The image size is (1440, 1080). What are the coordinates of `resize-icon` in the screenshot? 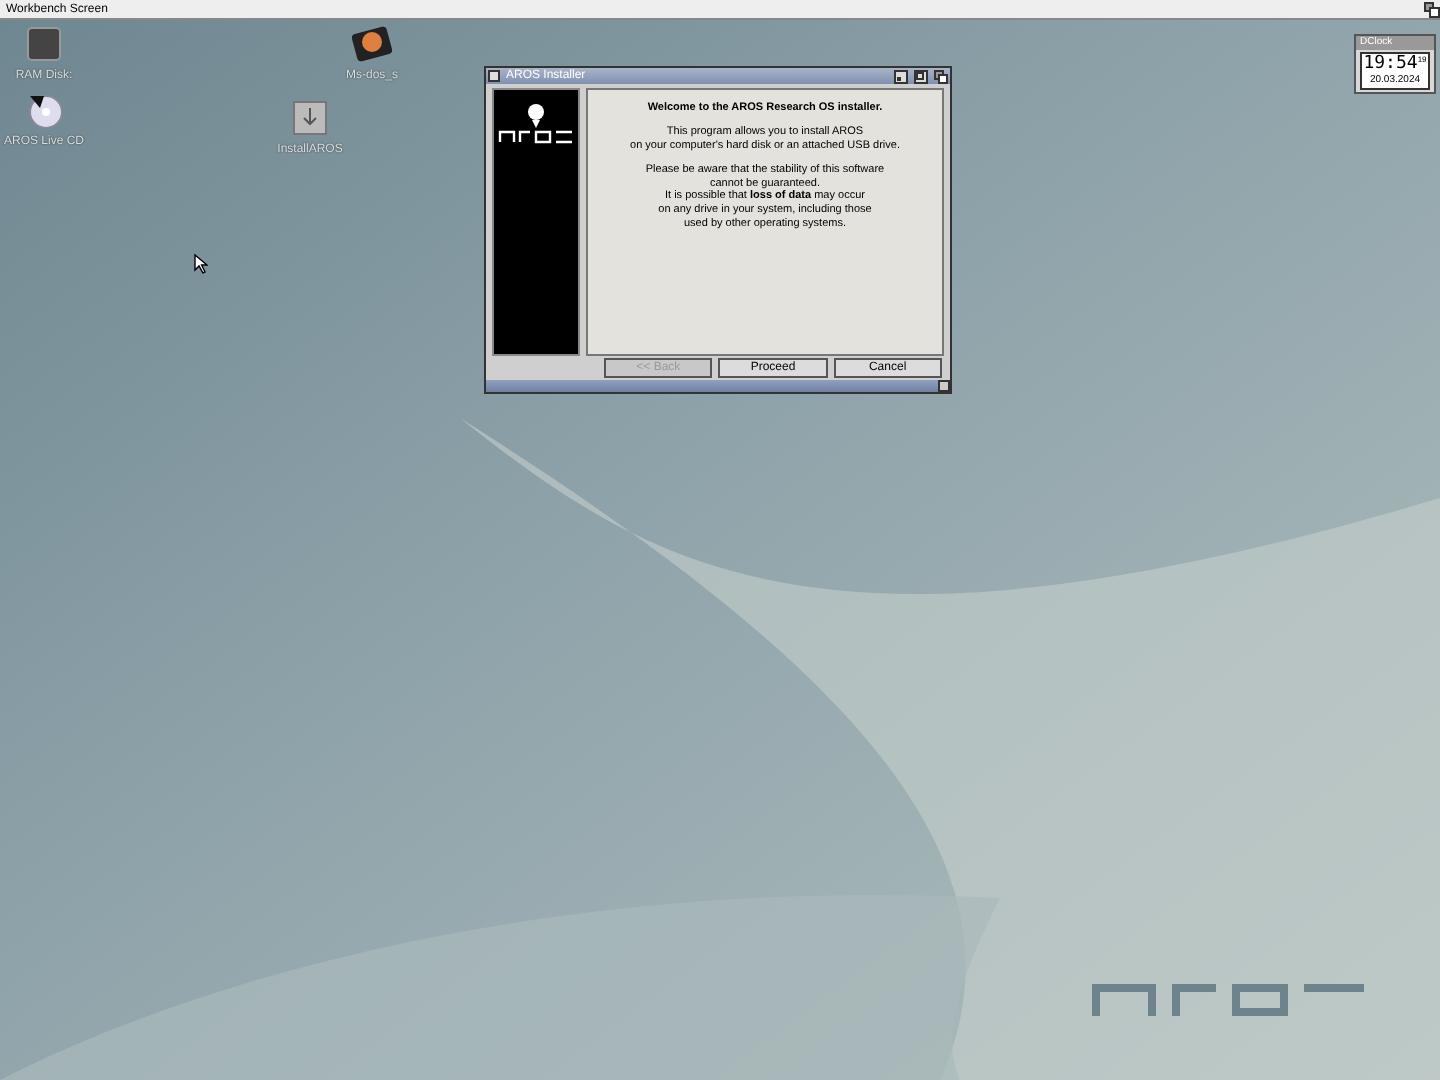 It's located at (944, 386).